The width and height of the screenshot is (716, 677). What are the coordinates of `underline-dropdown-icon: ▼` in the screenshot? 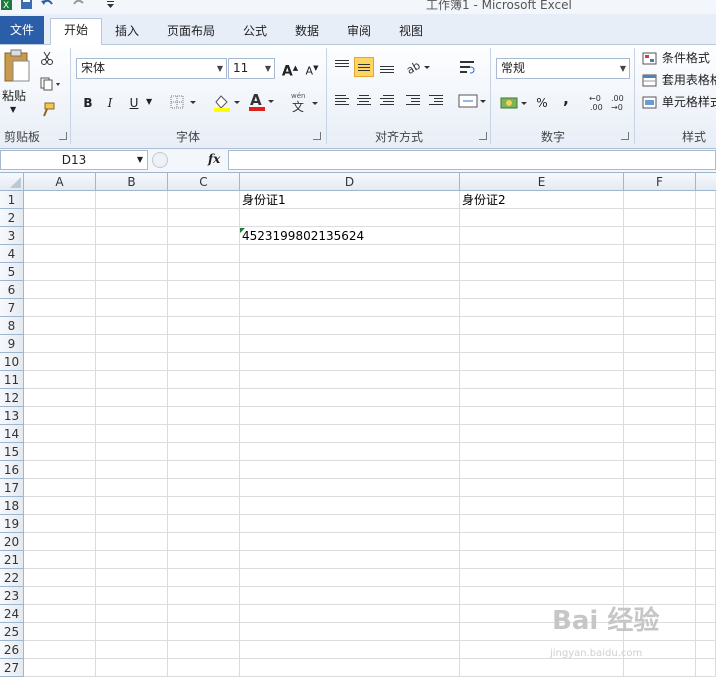 It's located at (149, 101).